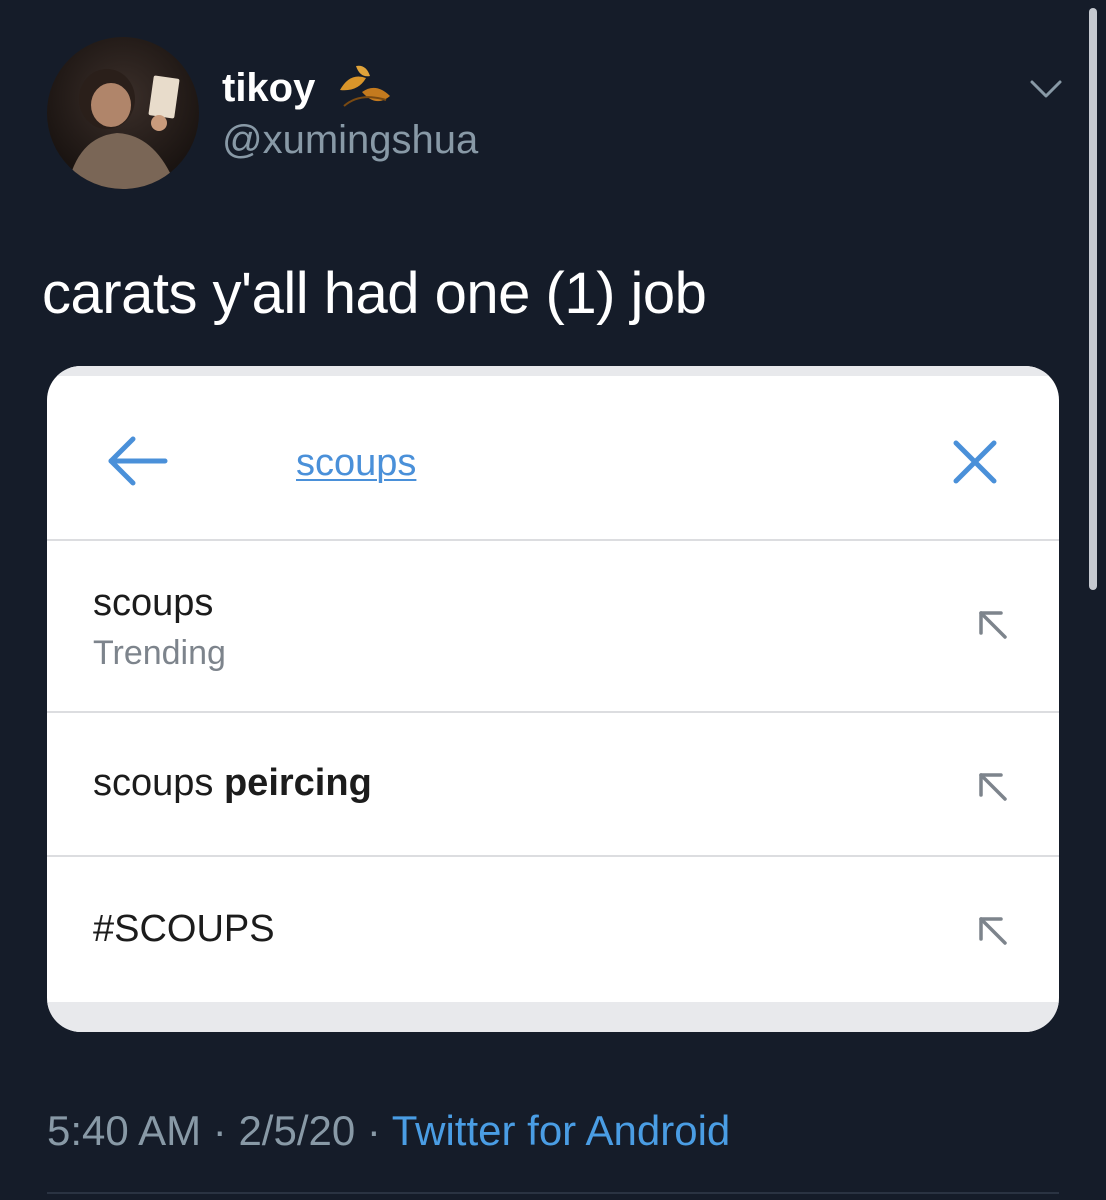 The width and height of the screenshot is (1106, 1200). Describe the element at coordinates (365, 87) in the screenshot. I see `fallen-leaf-icon` at that location.